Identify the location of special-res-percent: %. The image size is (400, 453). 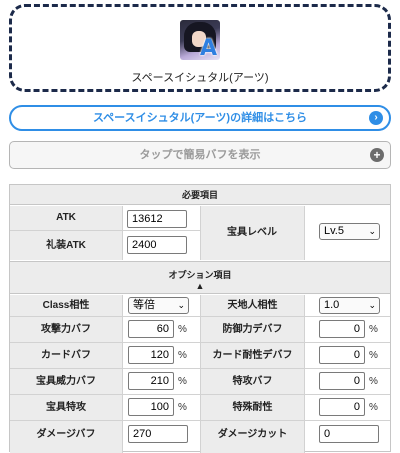
(373, 407).